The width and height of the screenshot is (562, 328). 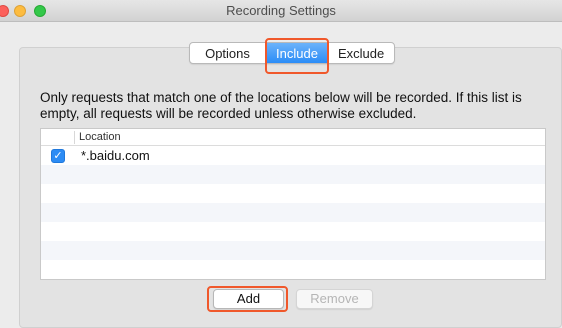 I want to click on remove-button: Remove, so click(x=334, y=299).